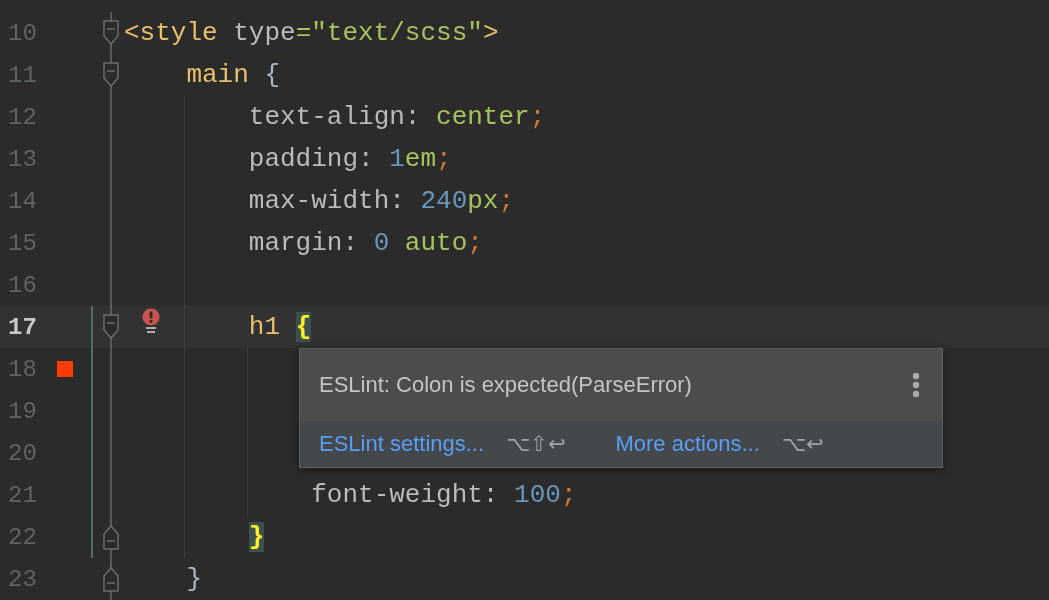 The height and width of the screenshot is (600, 1049). Describe the element at coordinates (22, 243) in the screenshot. I see `line-number: 15` at that location.